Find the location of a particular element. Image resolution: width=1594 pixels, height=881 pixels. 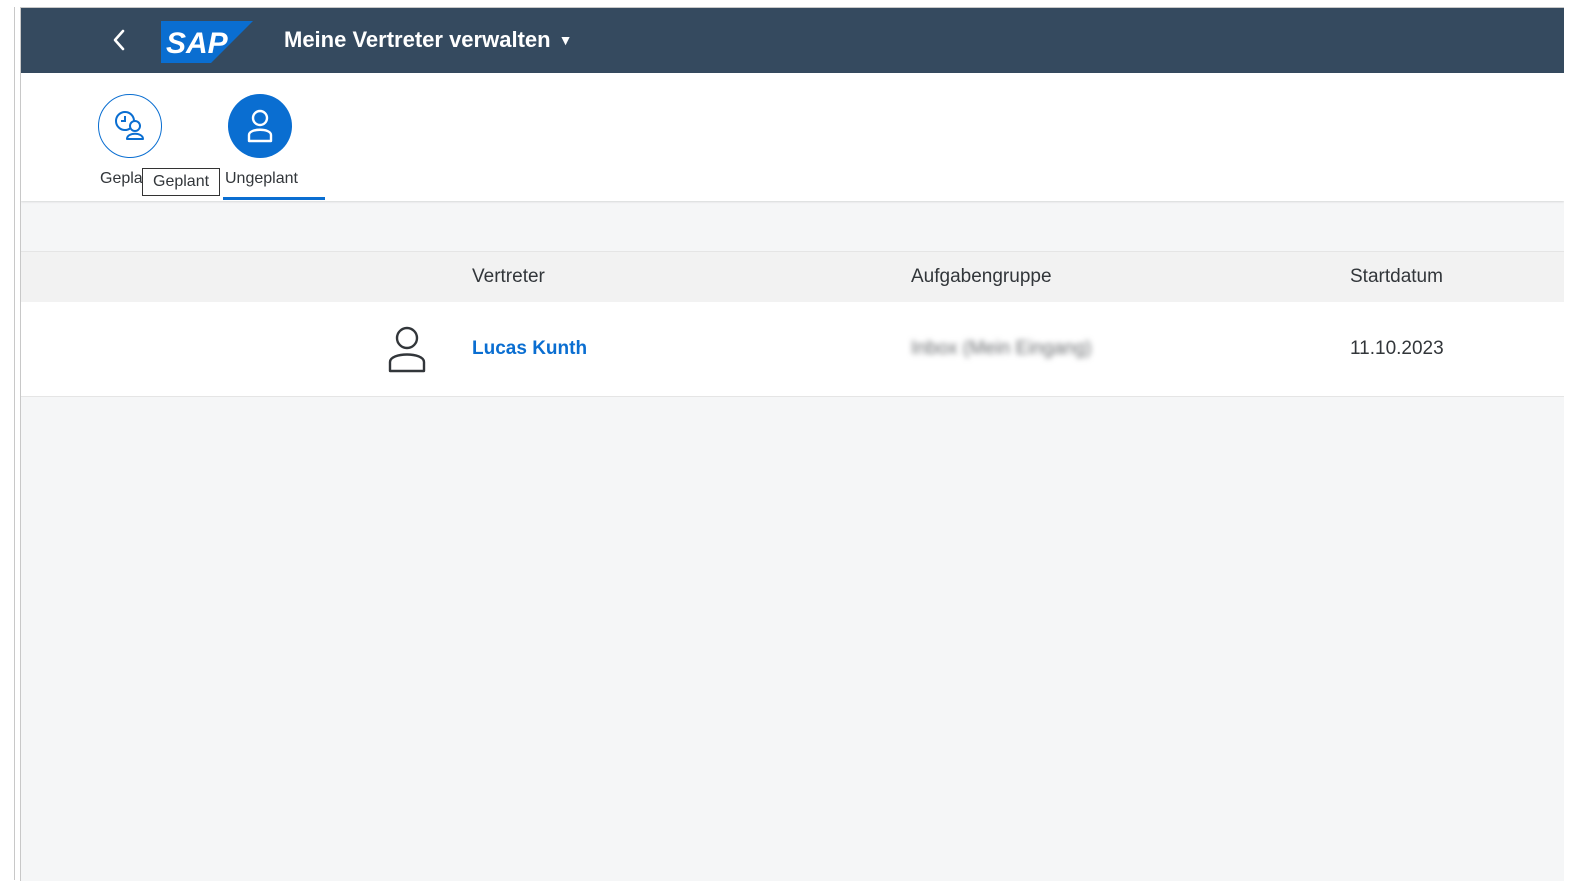

back-button is located at coordinates (119, 40).